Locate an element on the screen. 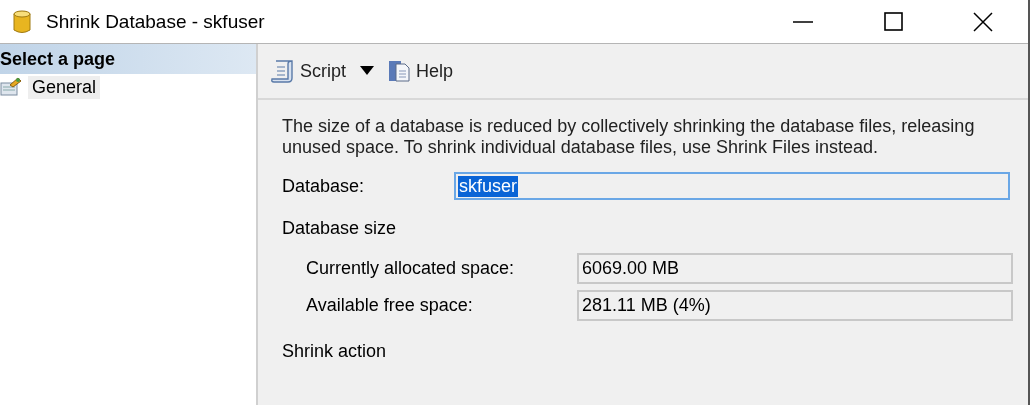 The image size is (1032, 405). readonly-field: 281.11 MB (4%) is located at coordinates (795, 305).